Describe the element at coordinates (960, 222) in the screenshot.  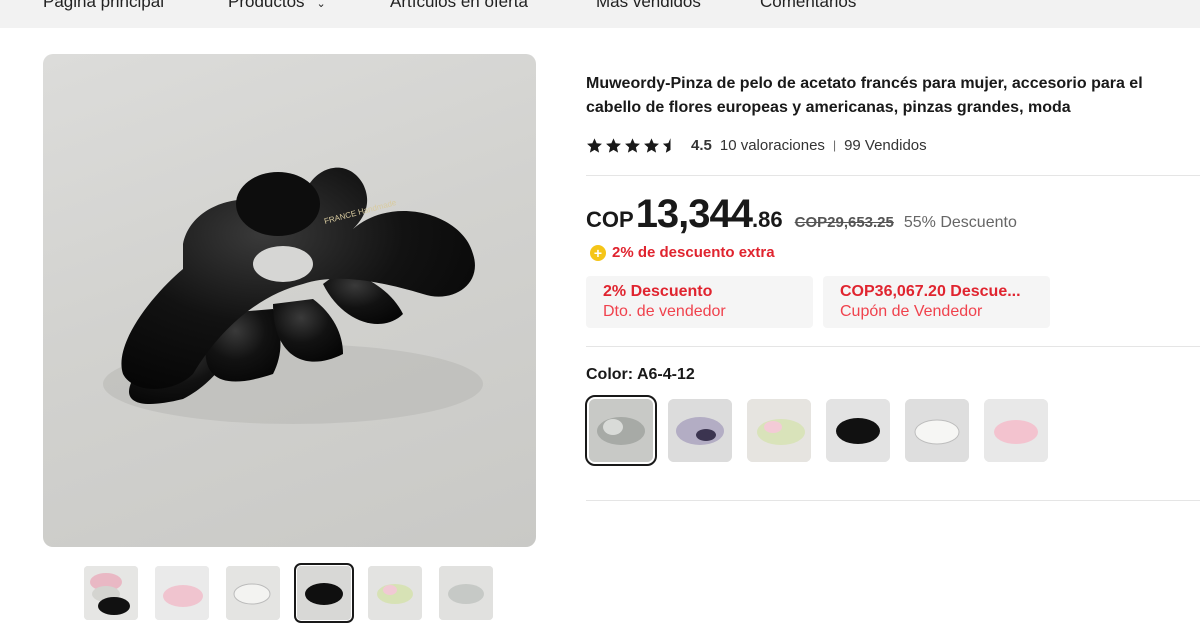
I see `discount-percent: 55% Descuento` at that location.